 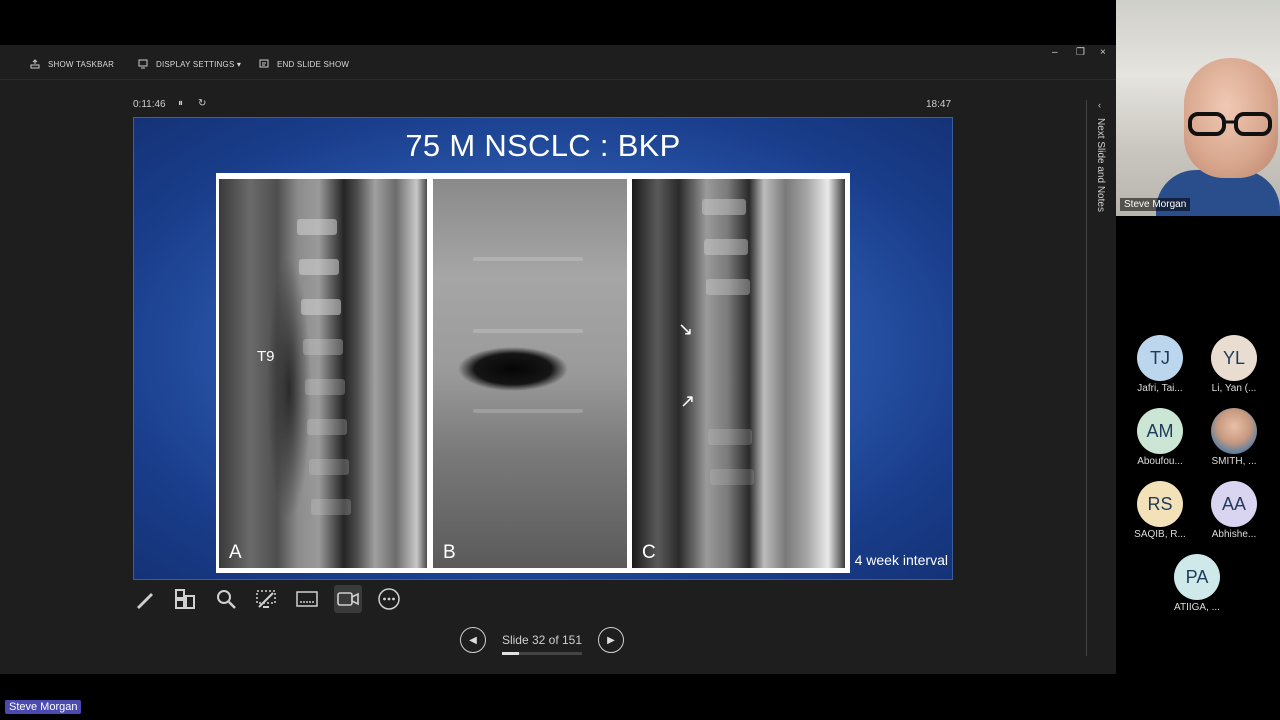 I want to click on mri-panel-b: B, so click(x=530, y=373).